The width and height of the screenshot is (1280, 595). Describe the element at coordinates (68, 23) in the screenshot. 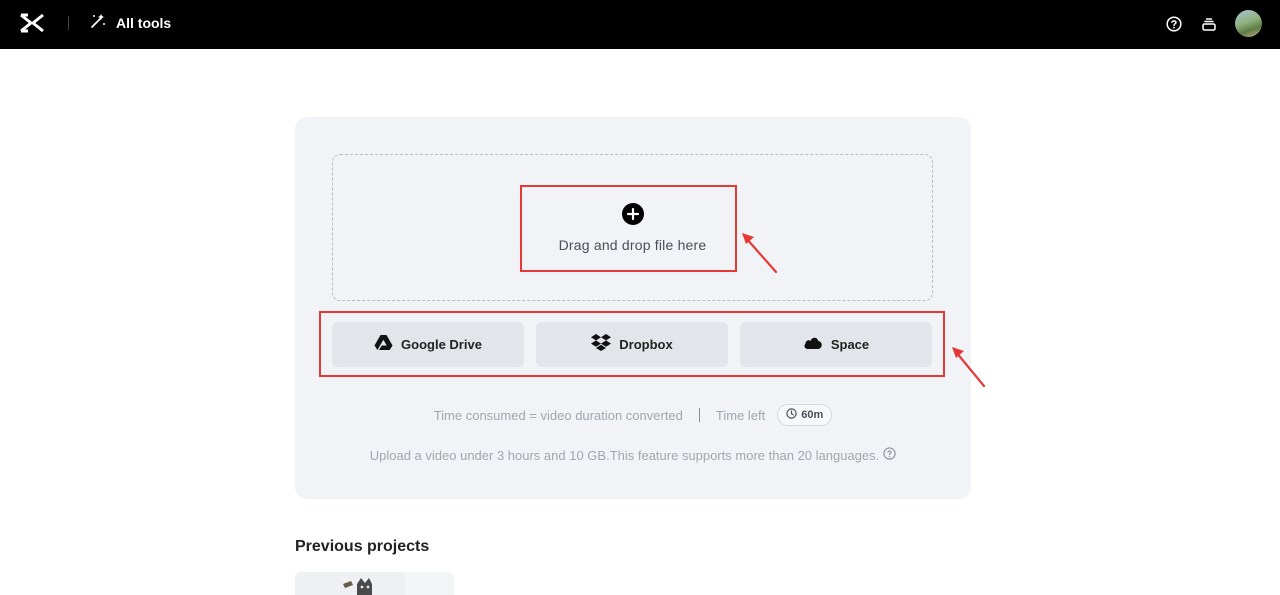

I see `topbar-divider` at that location.